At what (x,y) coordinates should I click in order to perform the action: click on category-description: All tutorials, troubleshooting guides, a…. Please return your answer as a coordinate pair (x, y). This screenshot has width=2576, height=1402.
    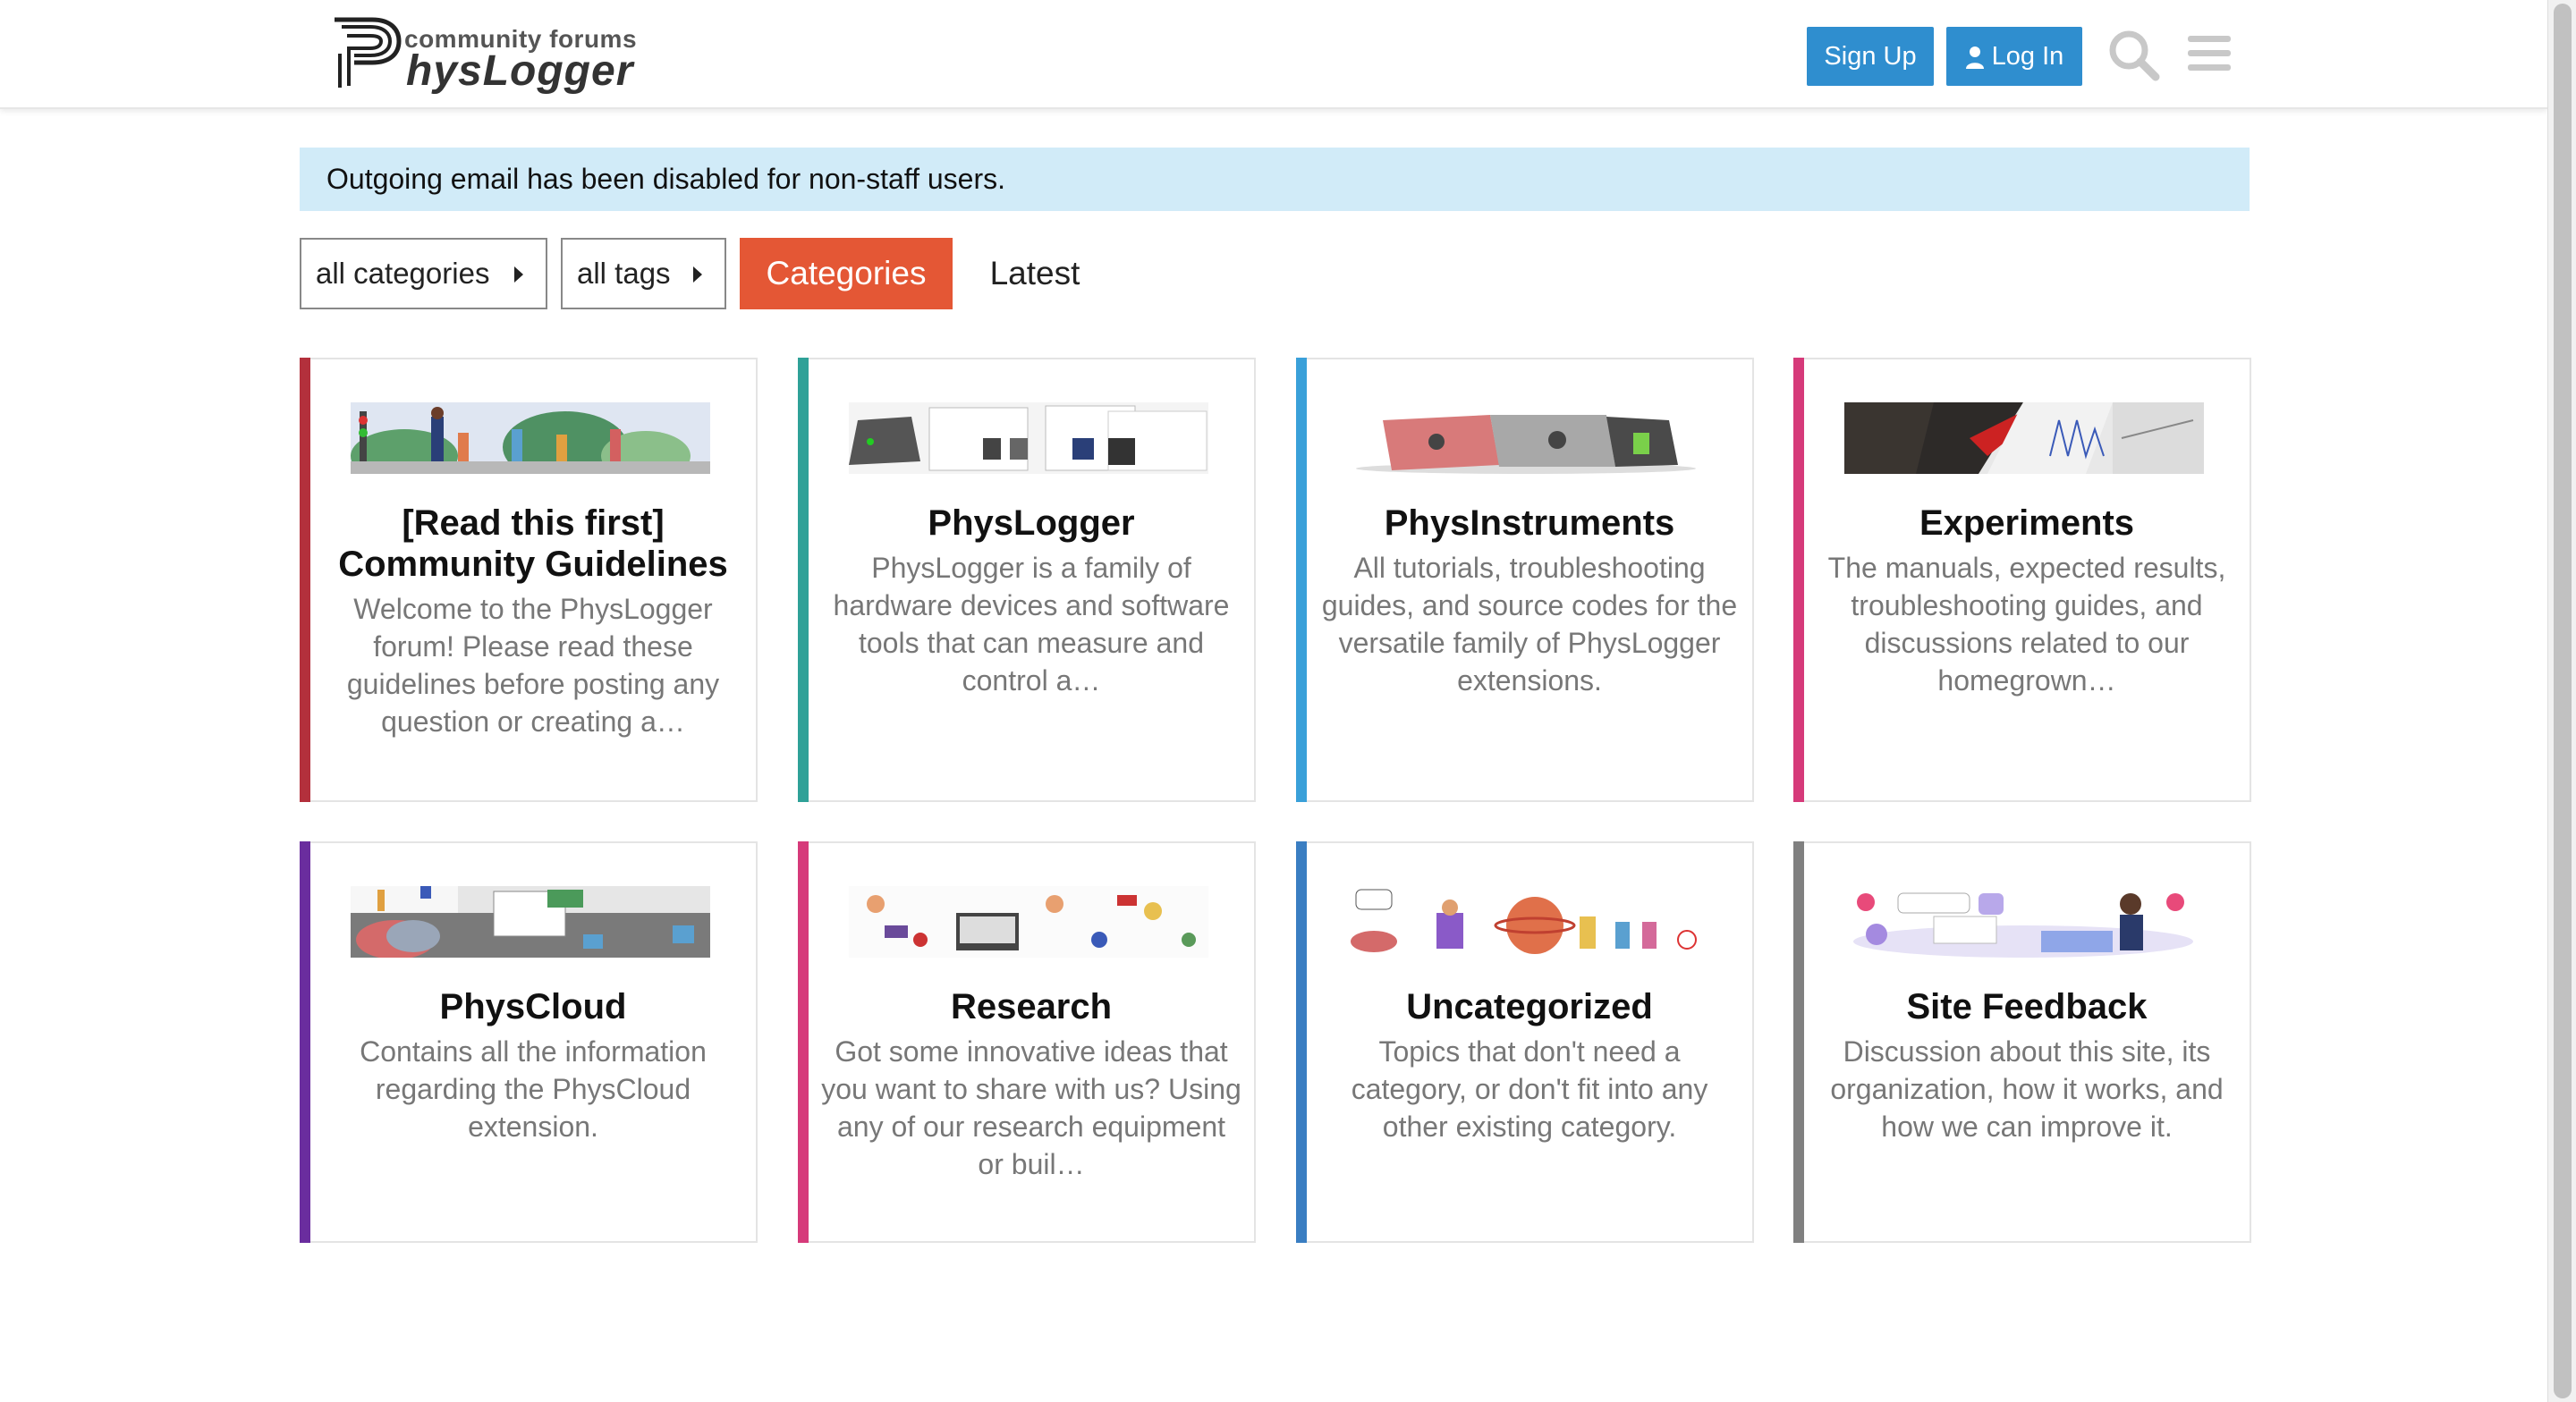
    Looking at the image, I should click on (1529, 624).